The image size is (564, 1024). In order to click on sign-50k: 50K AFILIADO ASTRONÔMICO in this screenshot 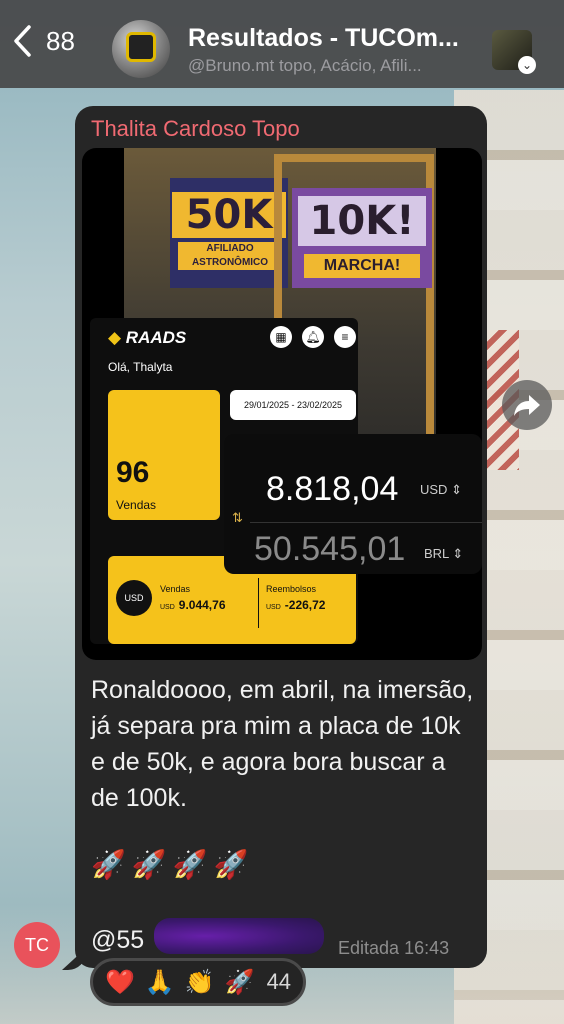, I will do `click(229, 233)`.